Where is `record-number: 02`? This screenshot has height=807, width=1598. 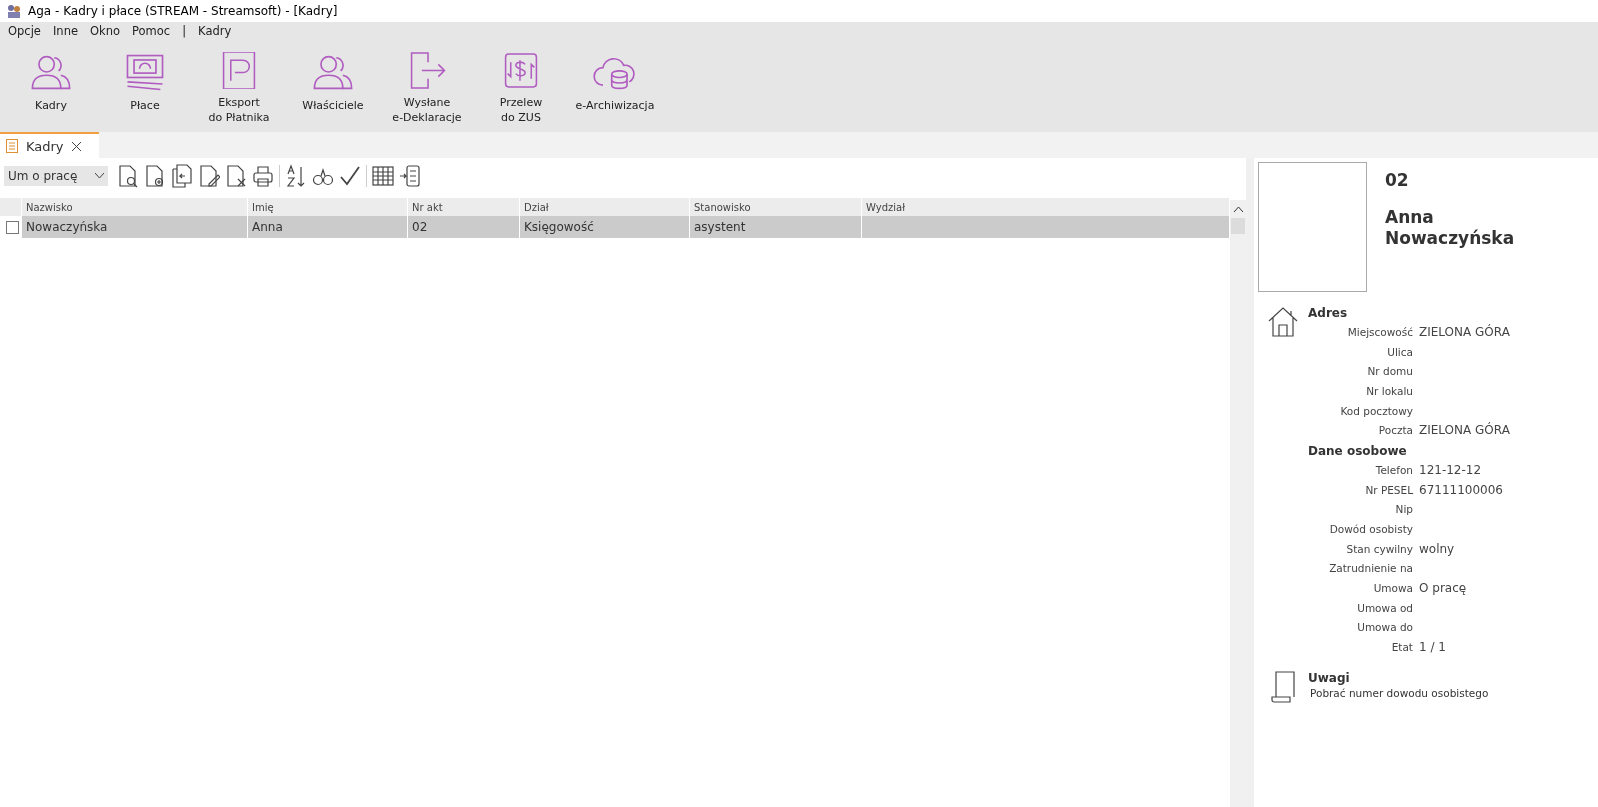
record-number: 02 is located at coordinates (1397, 180).